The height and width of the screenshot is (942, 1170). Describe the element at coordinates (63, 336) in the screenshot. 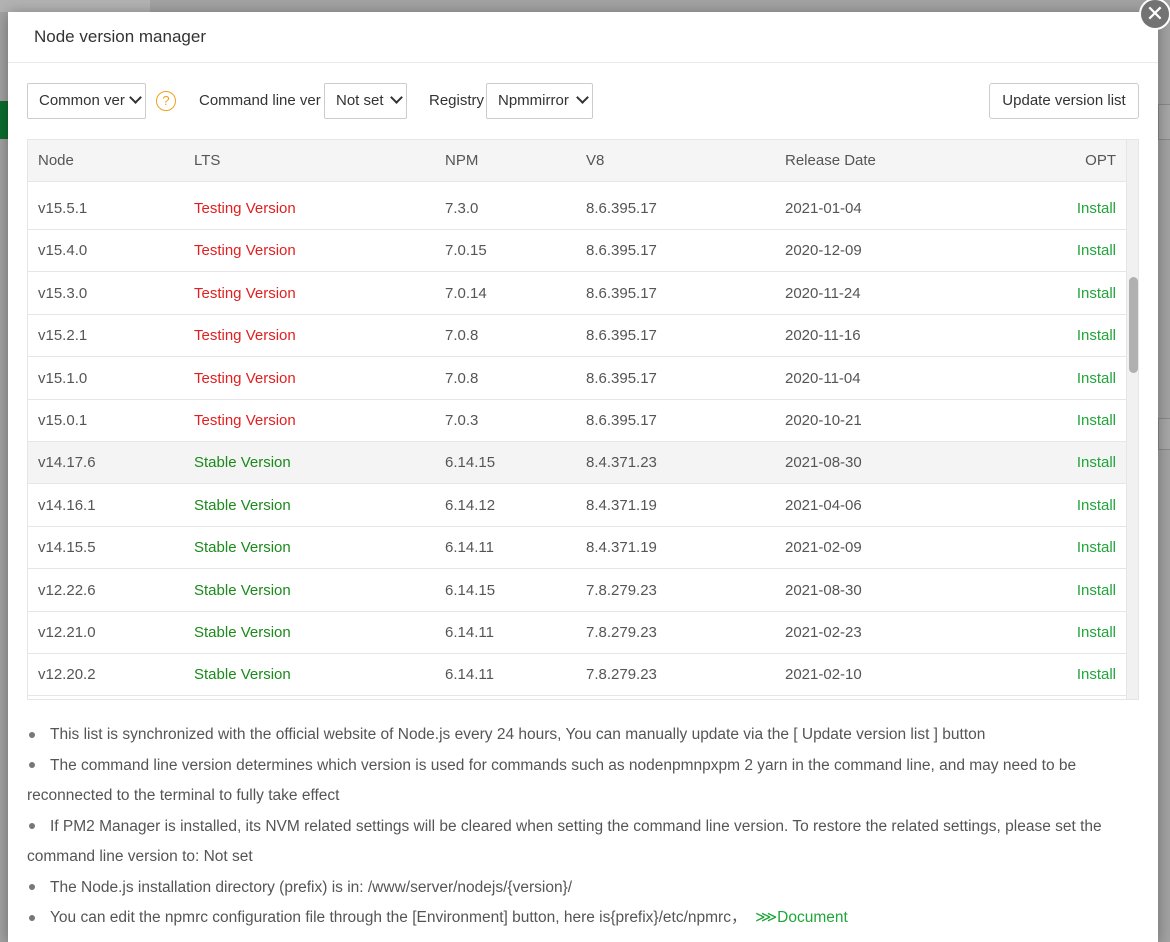

I see `node-version: v15.2.1` at that location.